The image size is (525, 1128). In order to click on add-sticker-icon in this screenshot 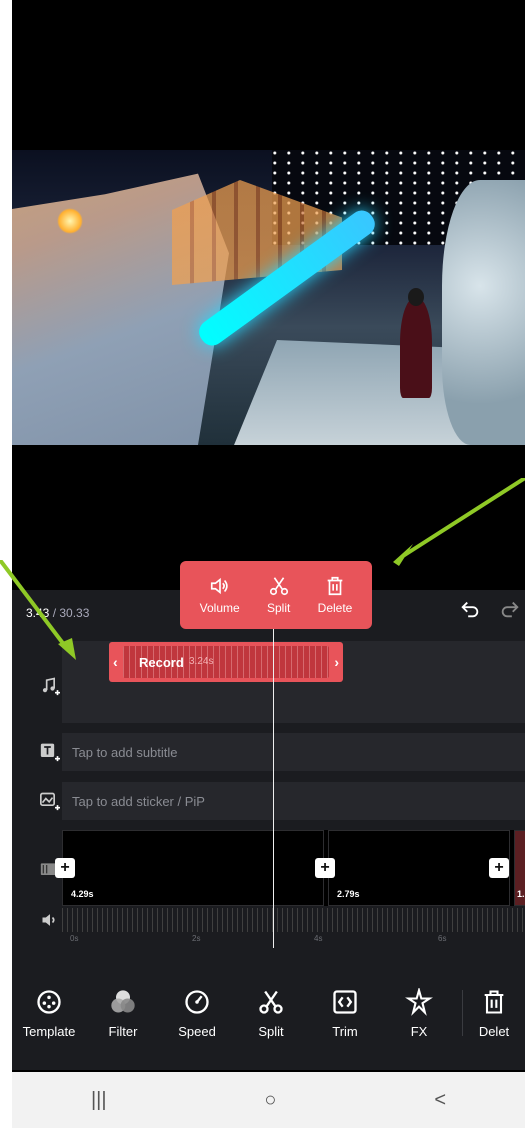, I will do `click(50, 801)`.